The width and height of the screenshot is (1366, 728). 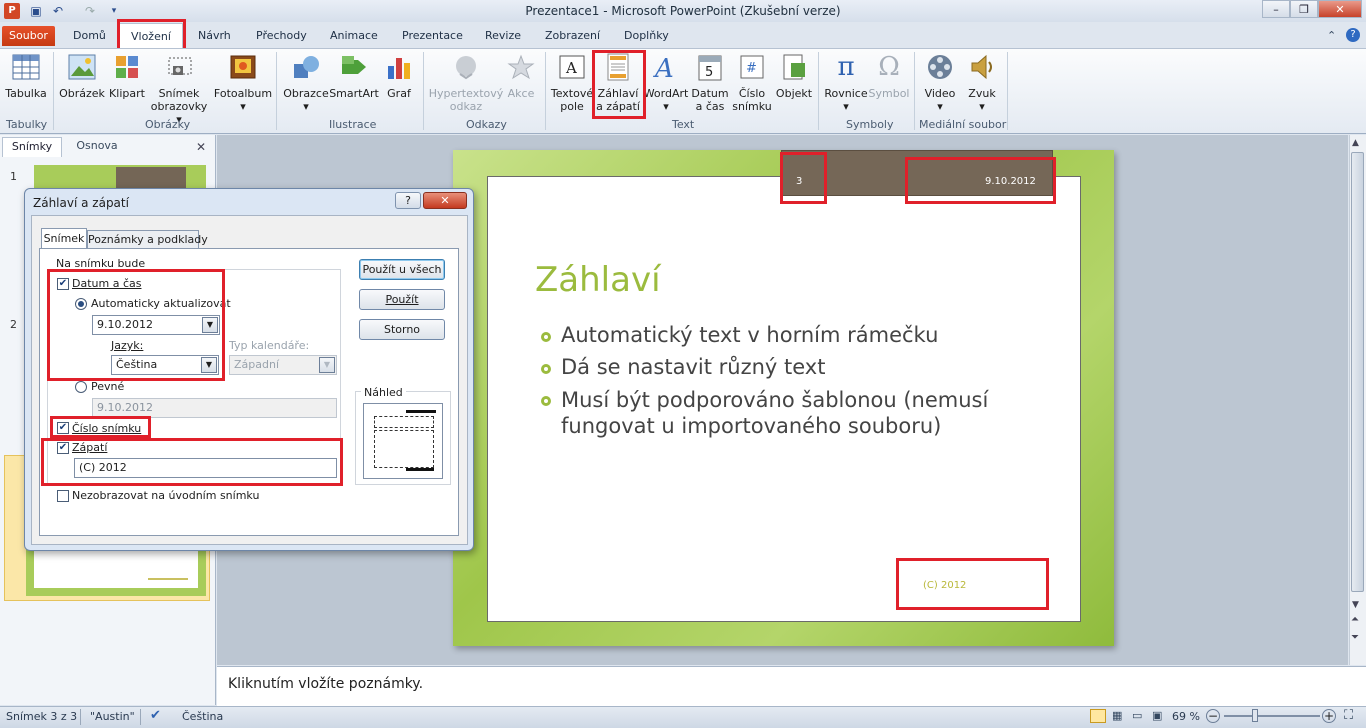 What do you see at coordinates (466, 82) in the screenshot?
I see `hyperlink-button: Hypertextový odkaz` at bounding box center [466, 82].